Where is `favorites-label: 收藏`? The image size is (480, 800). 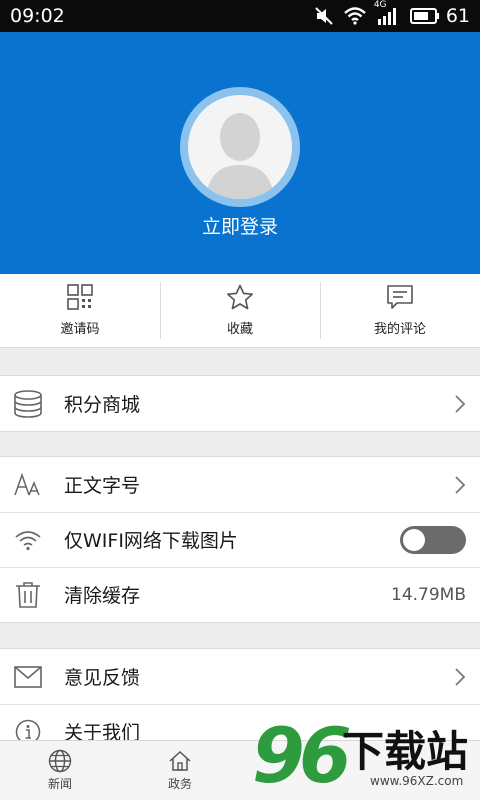 favorites-label: 收藏 is located at coordinates (239, 329).